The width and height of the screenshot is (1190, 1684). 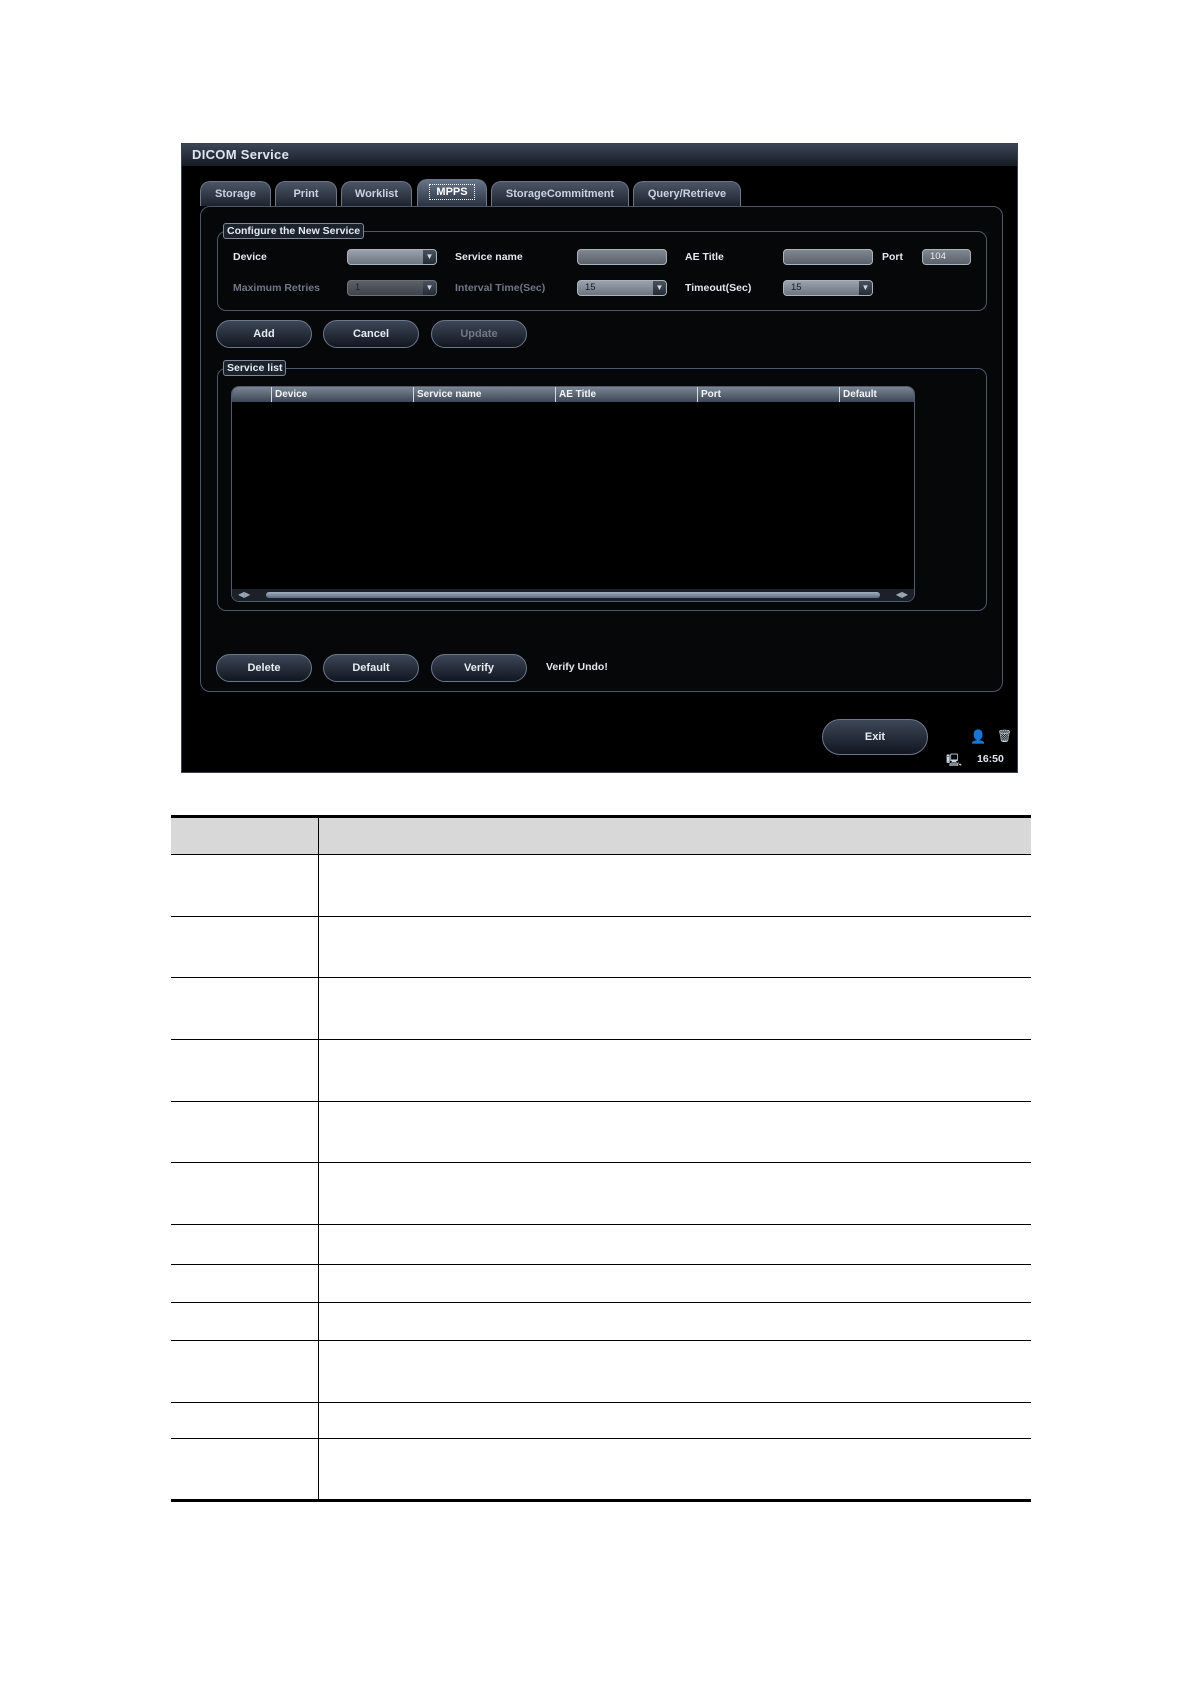 I want to click on ae-title-input, so click(x=828, y=257).